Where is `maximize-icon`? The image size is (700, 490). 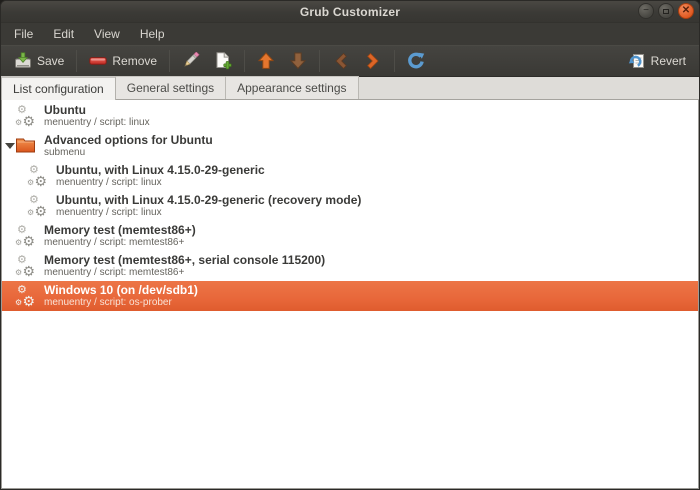
maximize-icon is located at coordinates (666, 11).